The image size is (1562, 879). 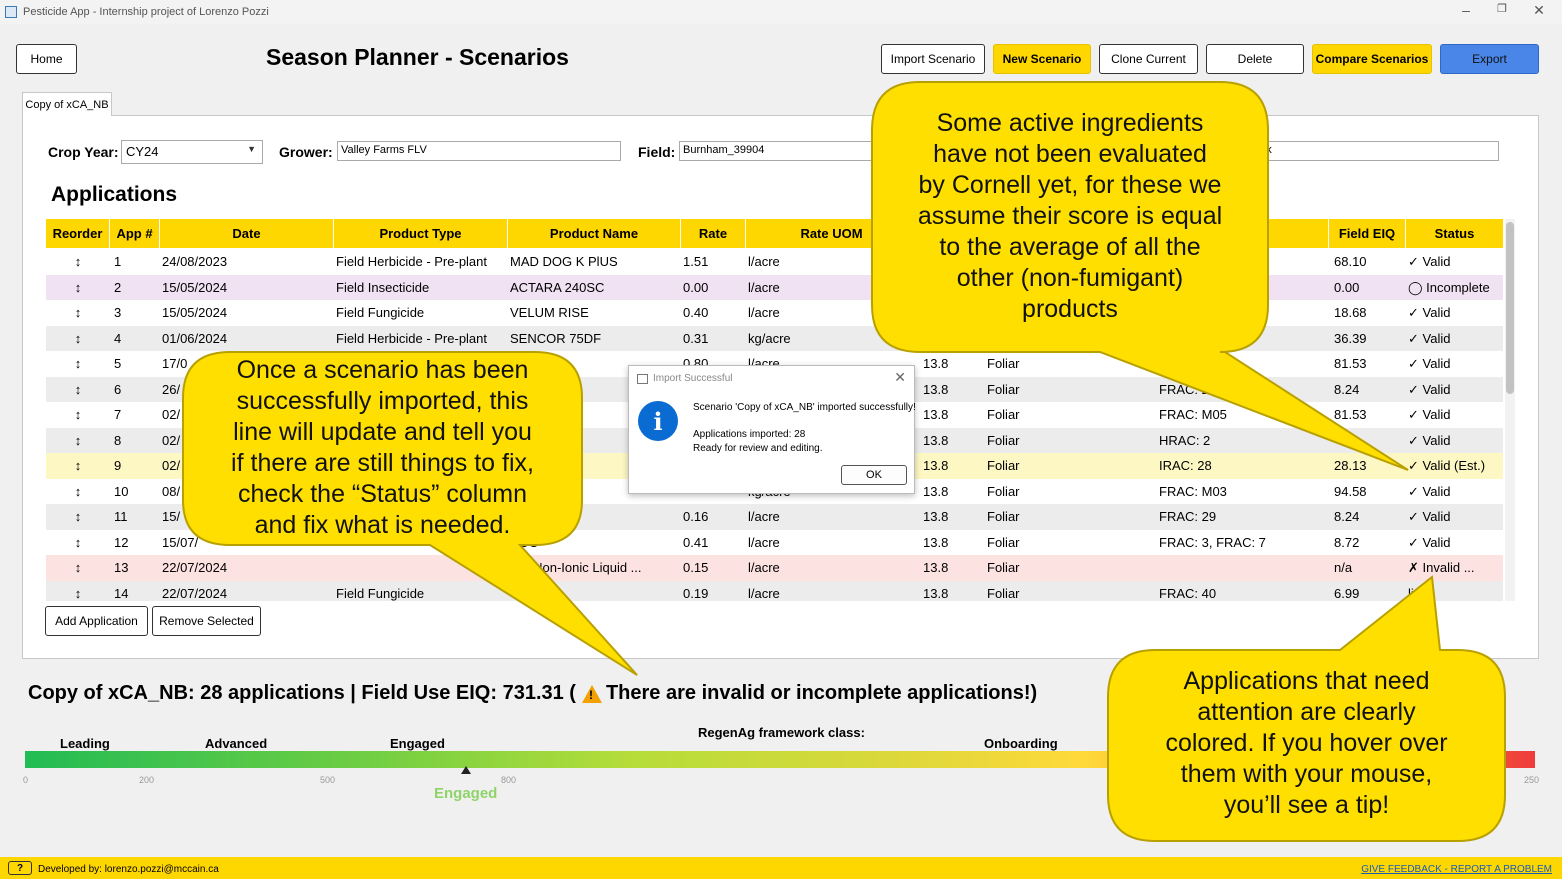 I want to click on callout-line: attention are clearly, so click(x=1306, y=712).